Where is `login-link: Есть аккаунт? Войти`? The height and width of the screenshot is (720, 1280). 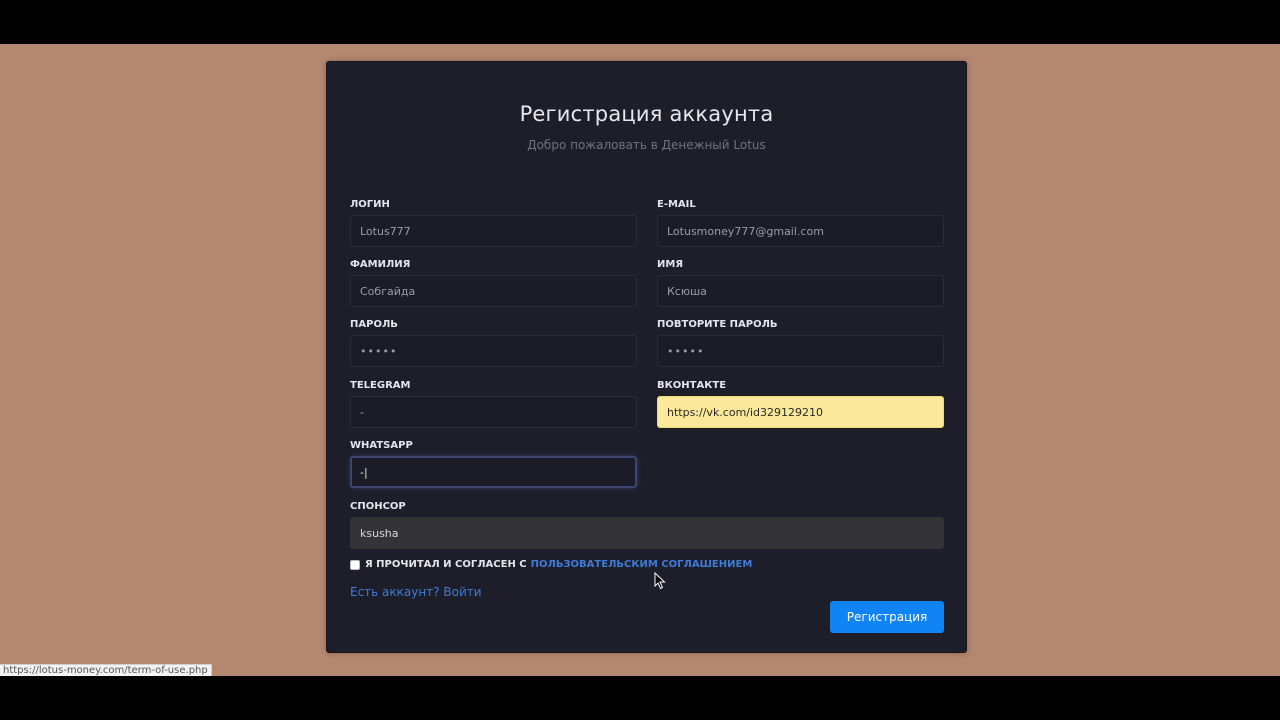
login-link: Есть аккаунт? Войти is located at coordinates (416, 592).